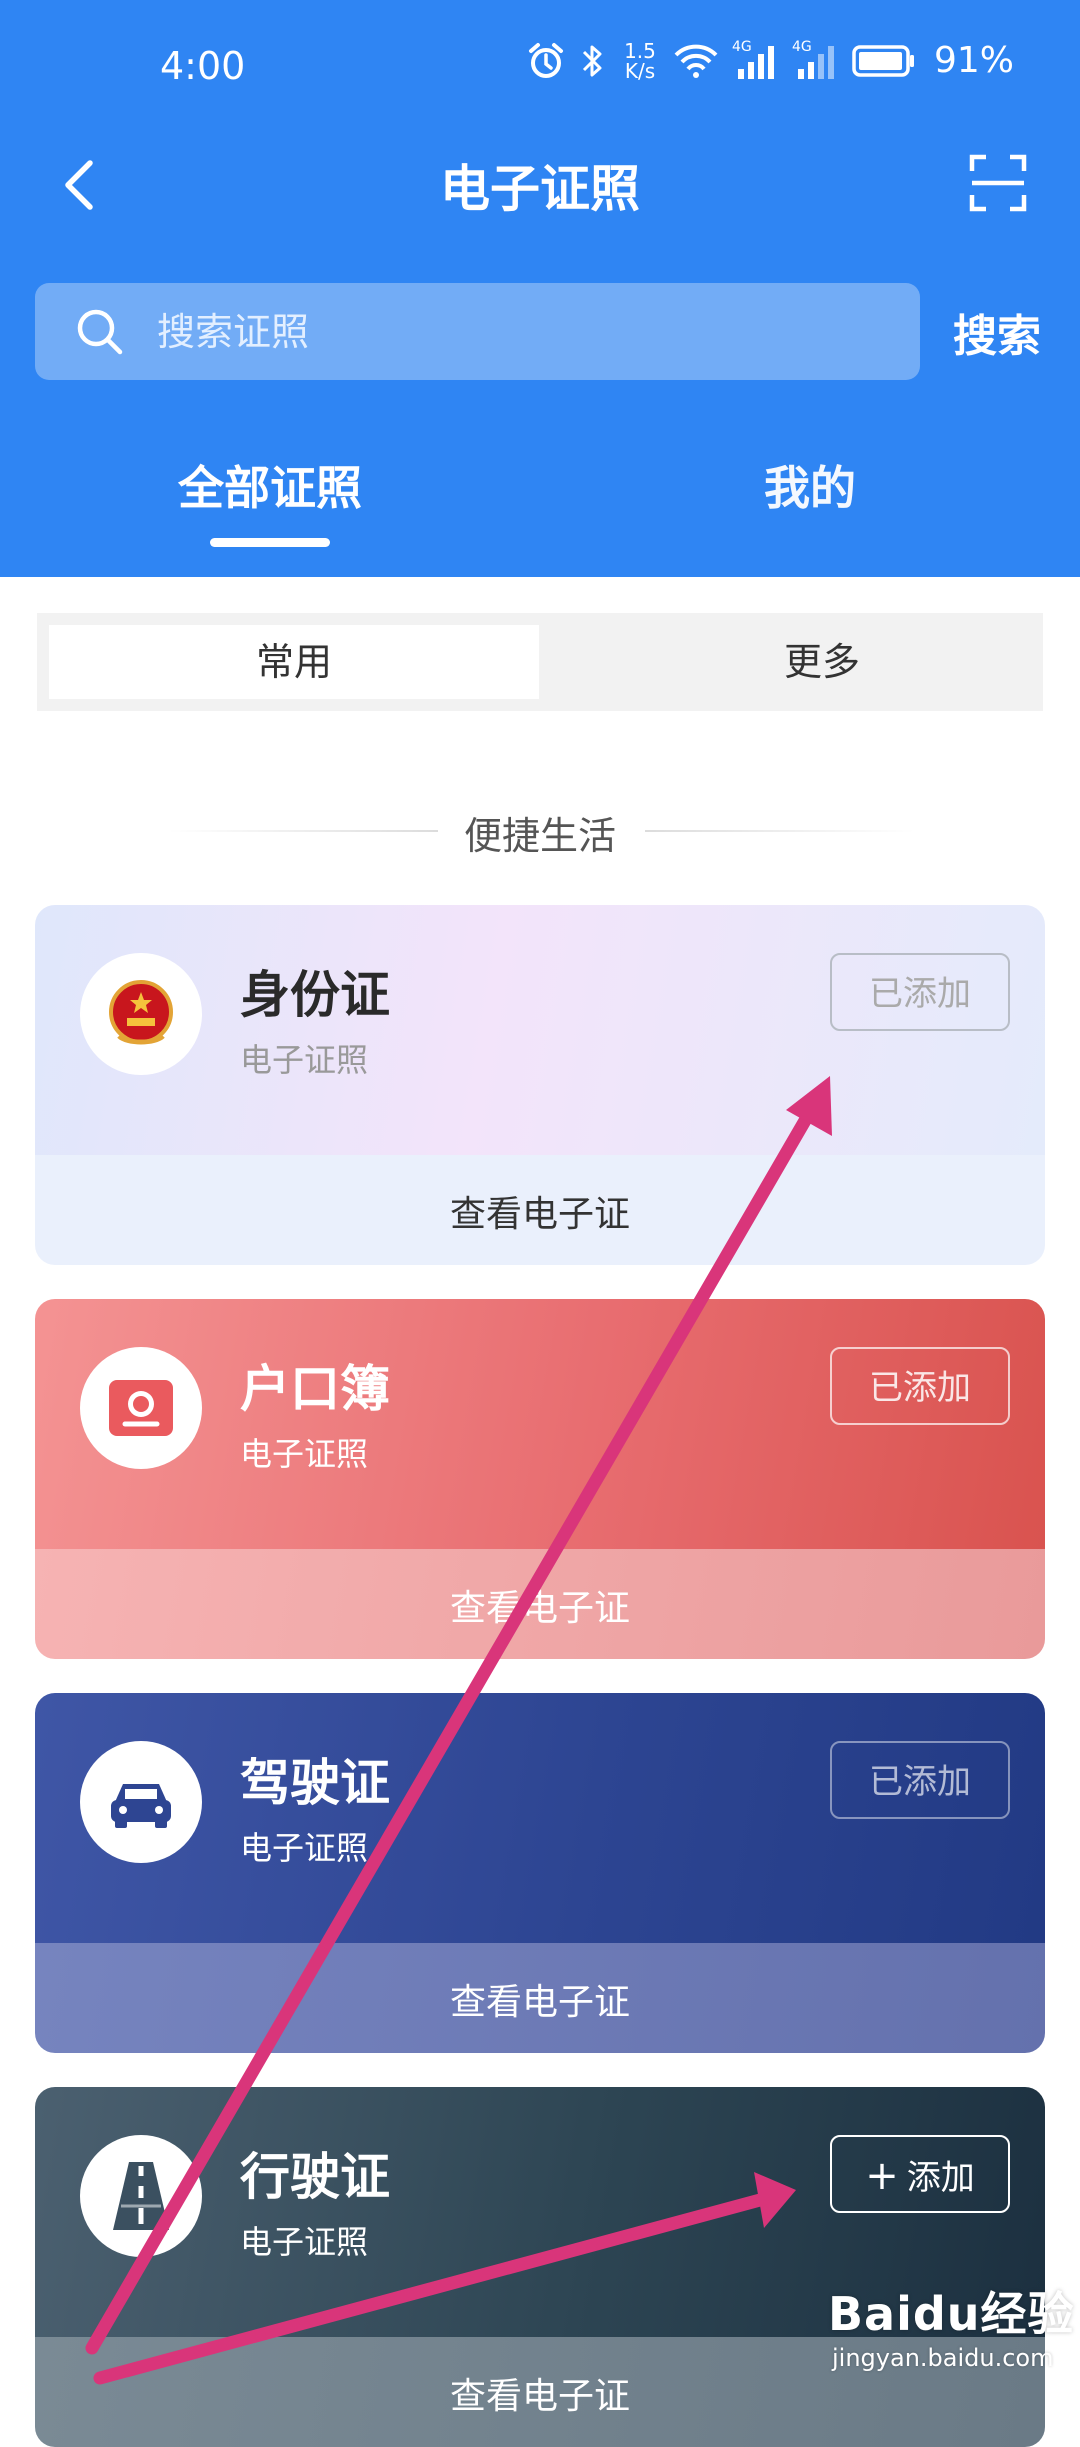  What do you see at coordinates (141, 1806) in the screenshot?
I see `car-icon` at bounding box center [141, 1806].